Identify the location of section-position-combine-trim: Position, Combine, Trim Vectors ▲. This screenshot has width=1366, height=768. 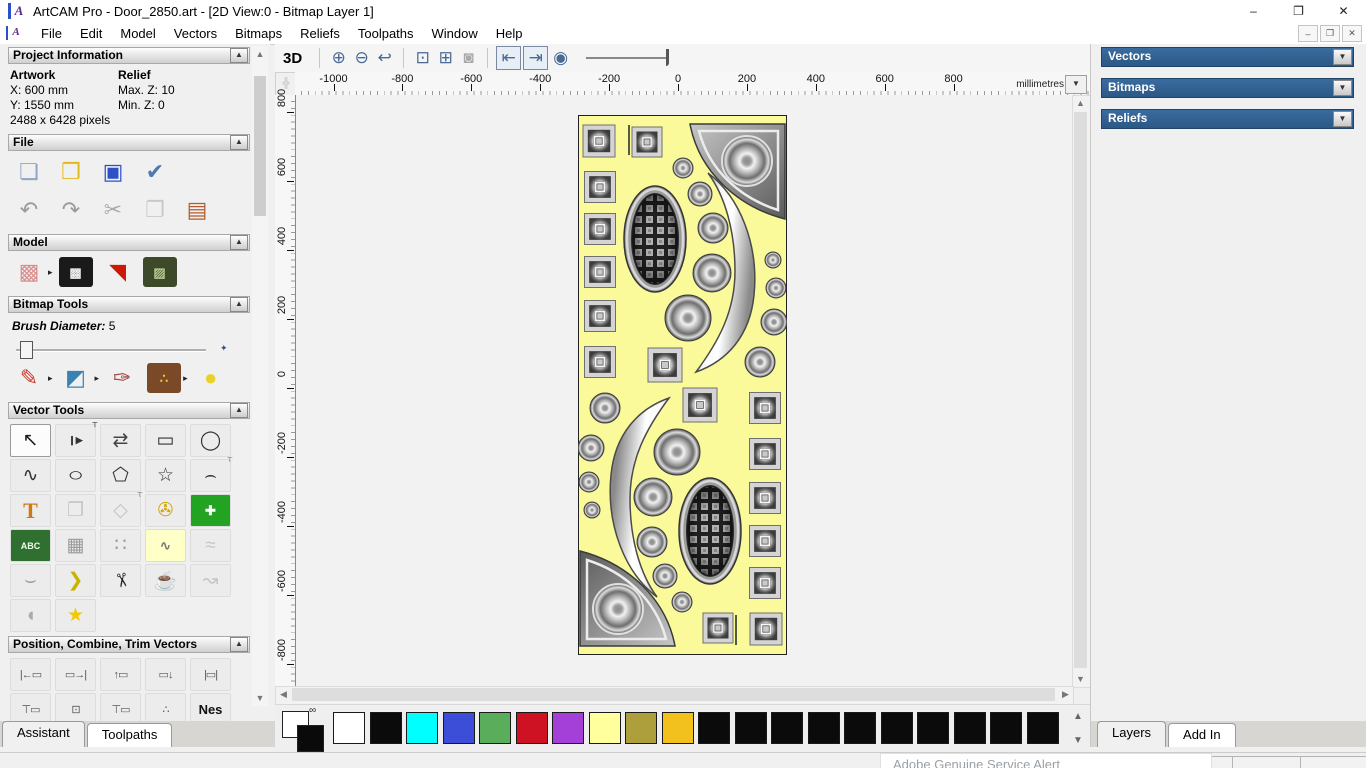
(129, 644).